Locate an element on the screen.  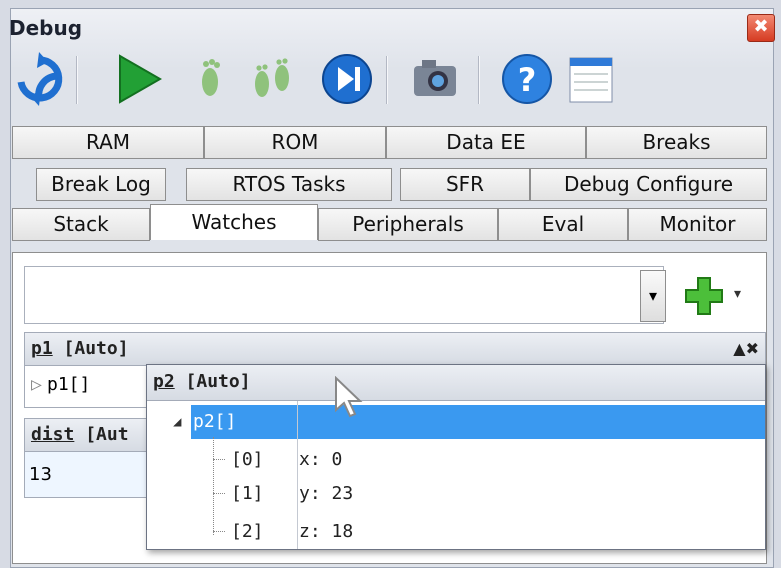
tree-key: p2[] is located at coordinates (215, 421).